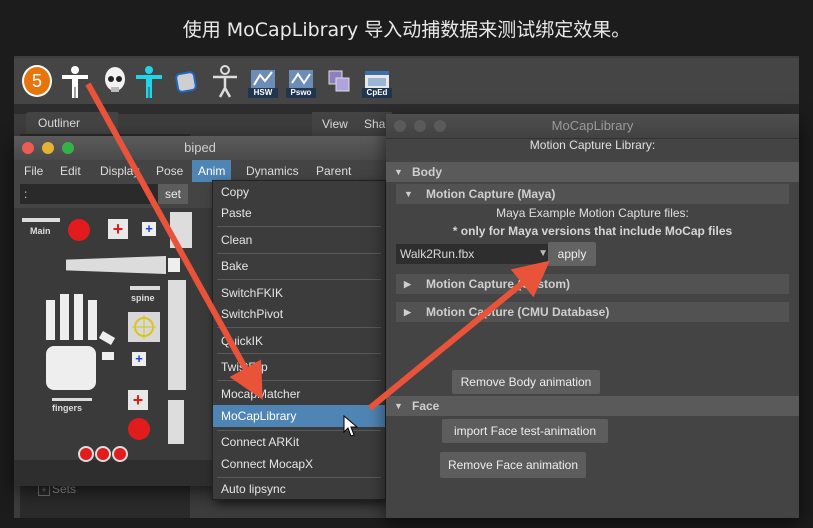 This screenshot has height=528, width=813. Describe the element at coordinates (592, 284) in the screenshot. I see `section-motion-capture-custom: ▶ Motion Capture (Custom)` at that location.